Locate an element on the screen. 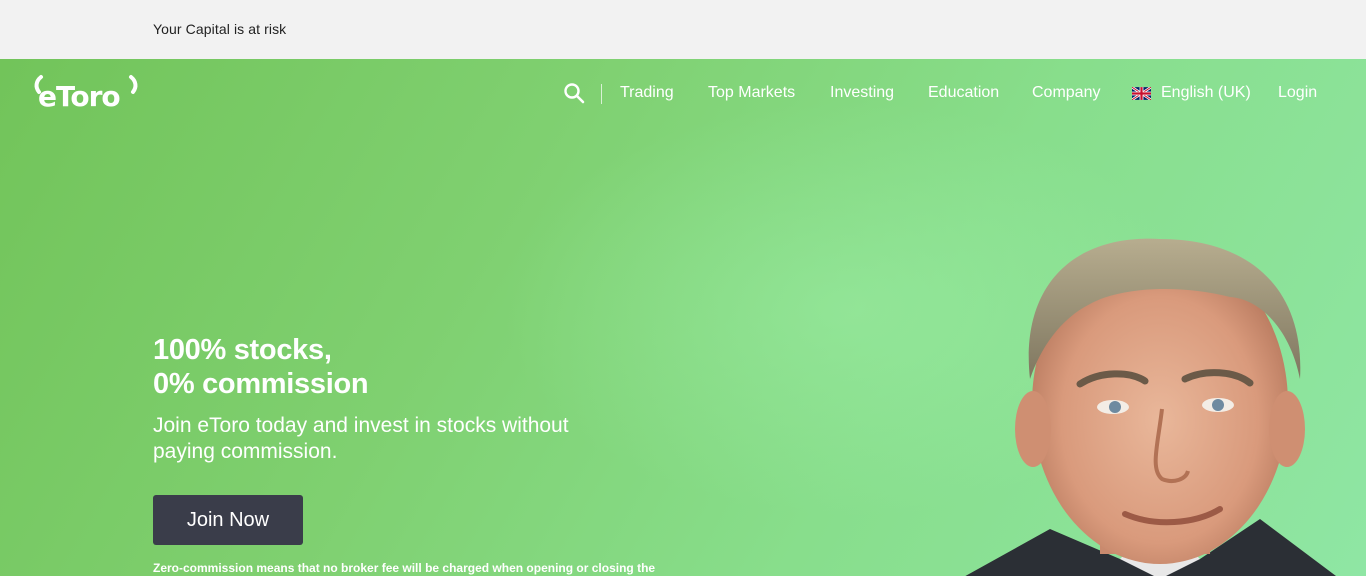 The height and width of the screenshot is (576, 1366). nav-item-language: English (UK) is located at coordinates (1206, 93).